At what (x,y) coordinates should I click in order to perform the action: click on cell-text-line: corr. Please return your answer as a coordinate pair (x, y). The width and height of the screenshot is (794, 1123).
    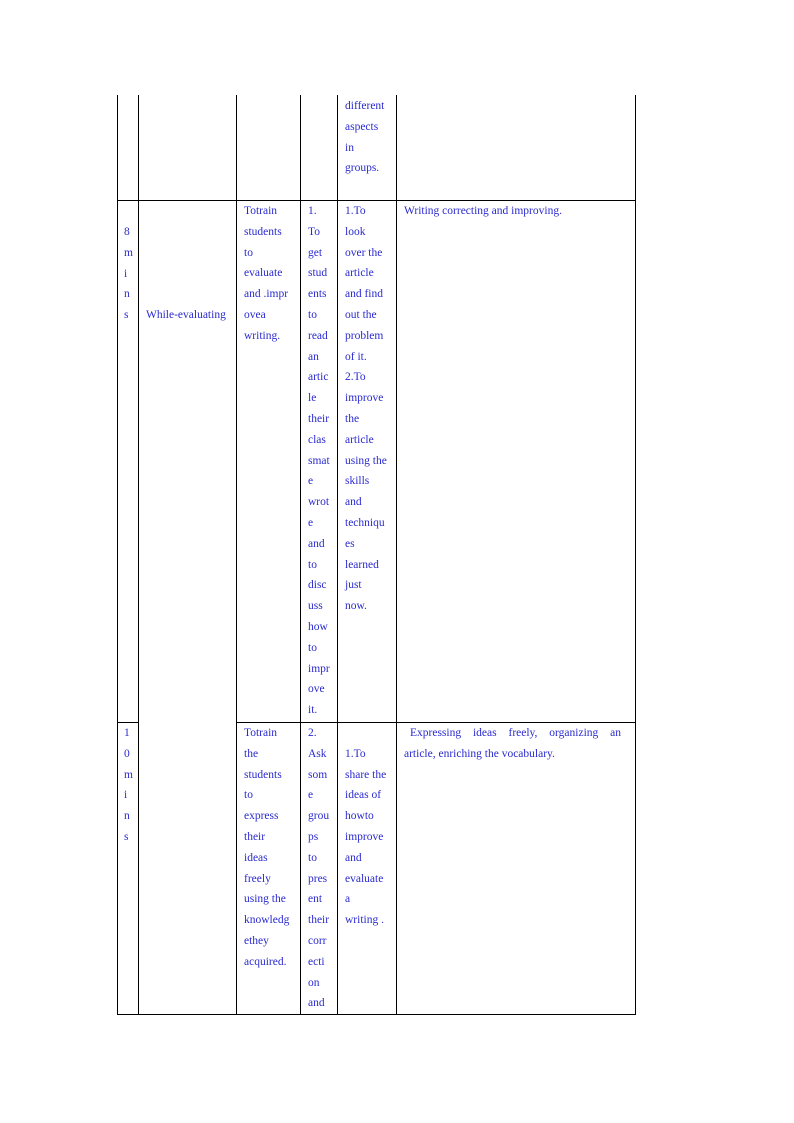
    Looking at the image, I should click on (317, 940).